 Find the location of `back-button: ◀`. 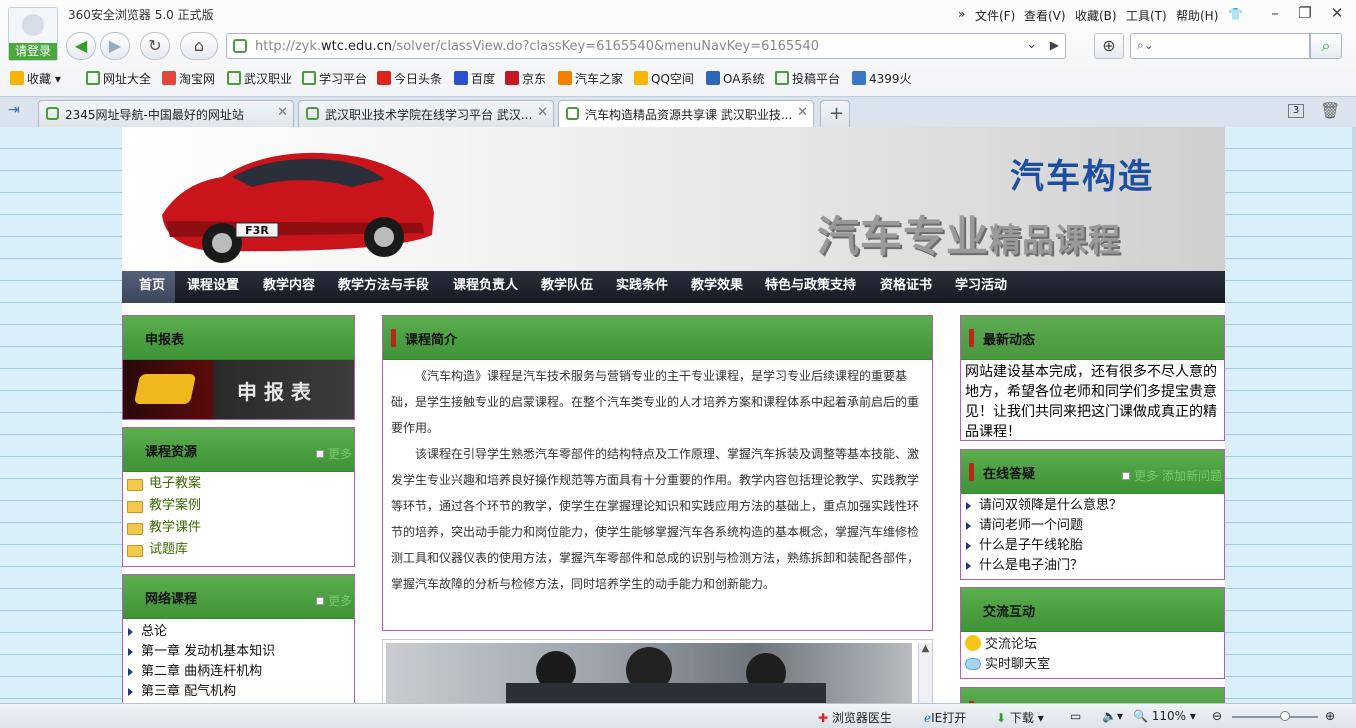

back-button: ◀ is located at coordinates (81, 46).